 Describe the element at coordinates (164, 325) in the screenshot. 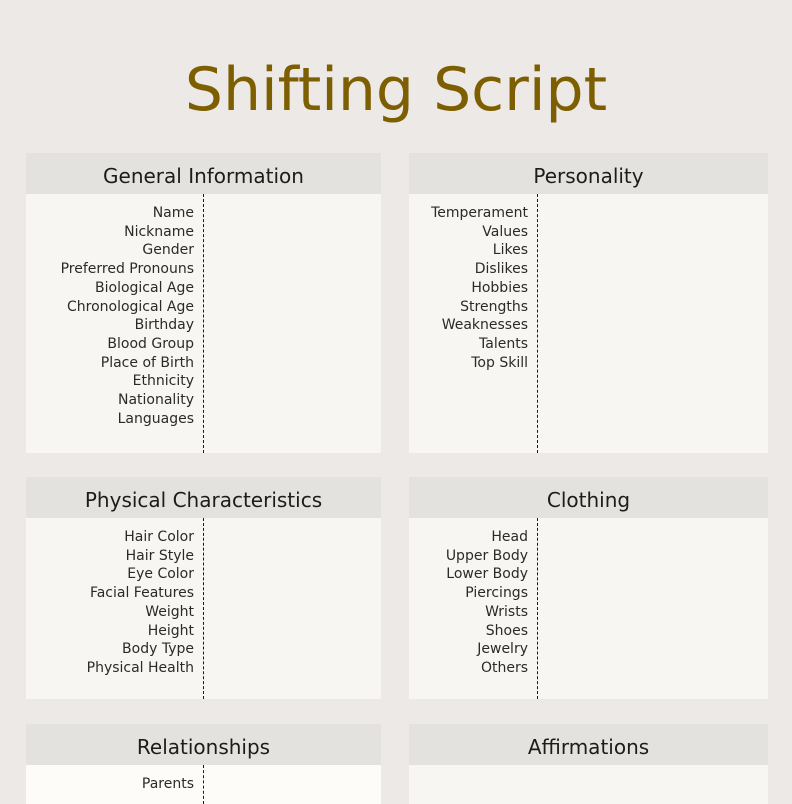

I see `field-label: Birthday` at that location.